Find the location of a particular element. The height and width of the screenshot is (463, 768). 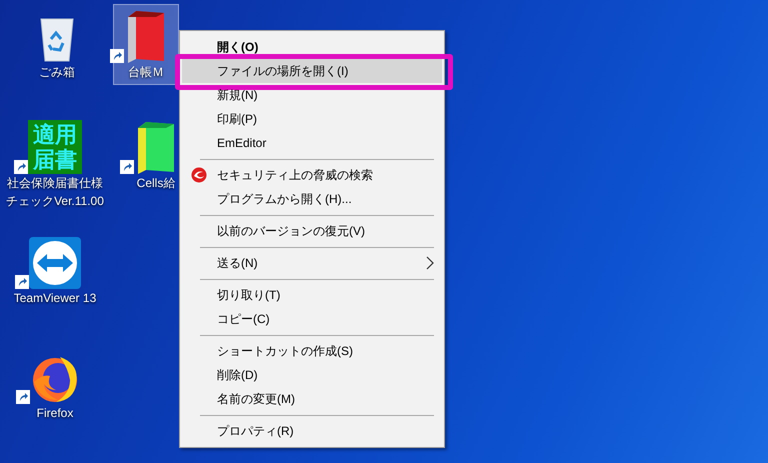

swirl-icon is located at coordinates (199, 175).